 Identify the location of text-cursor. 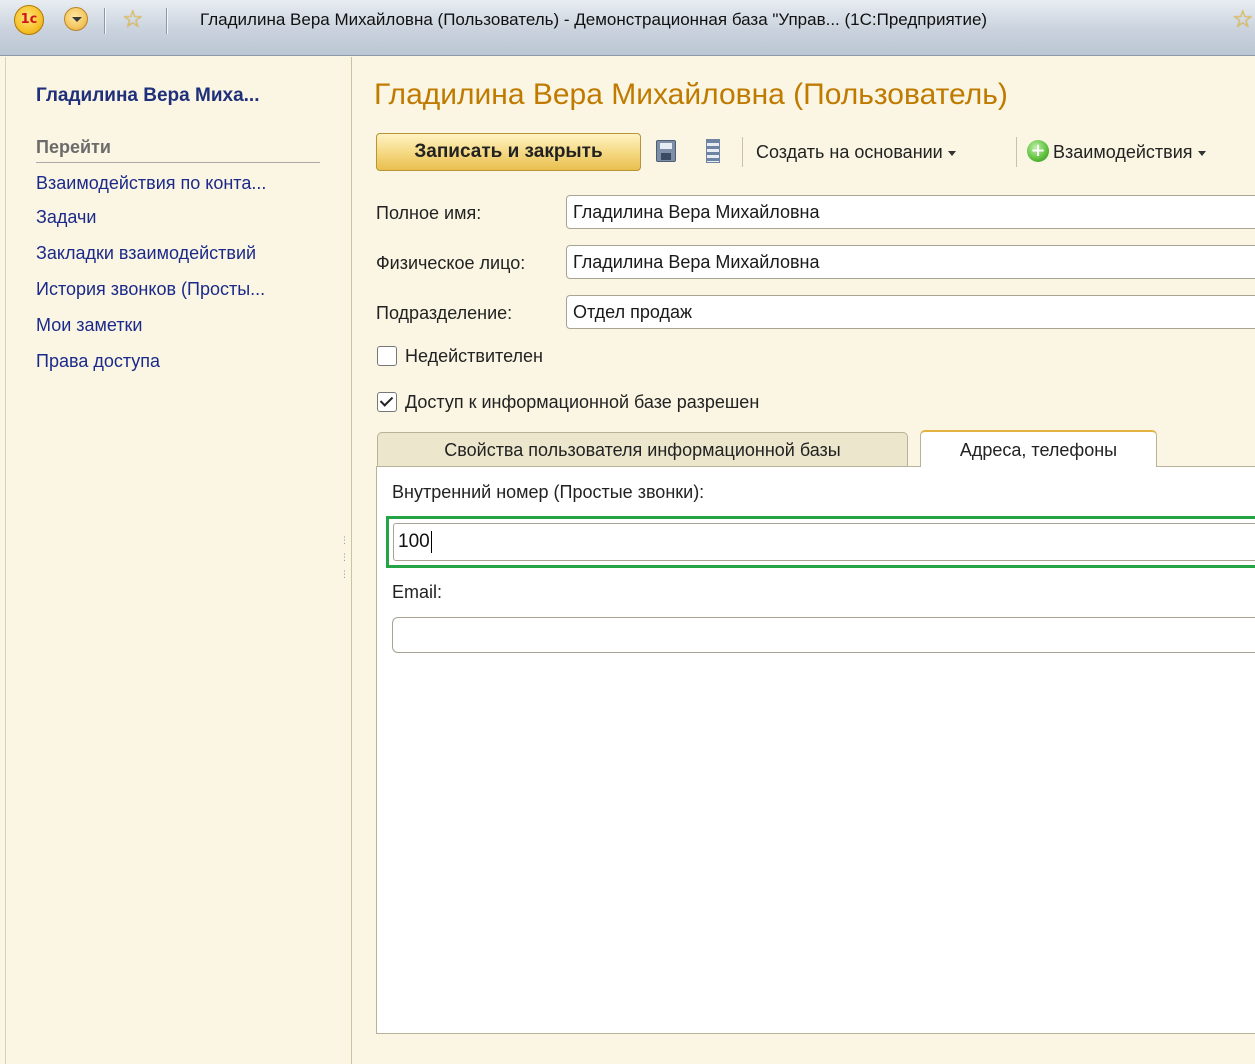
(431, 541).